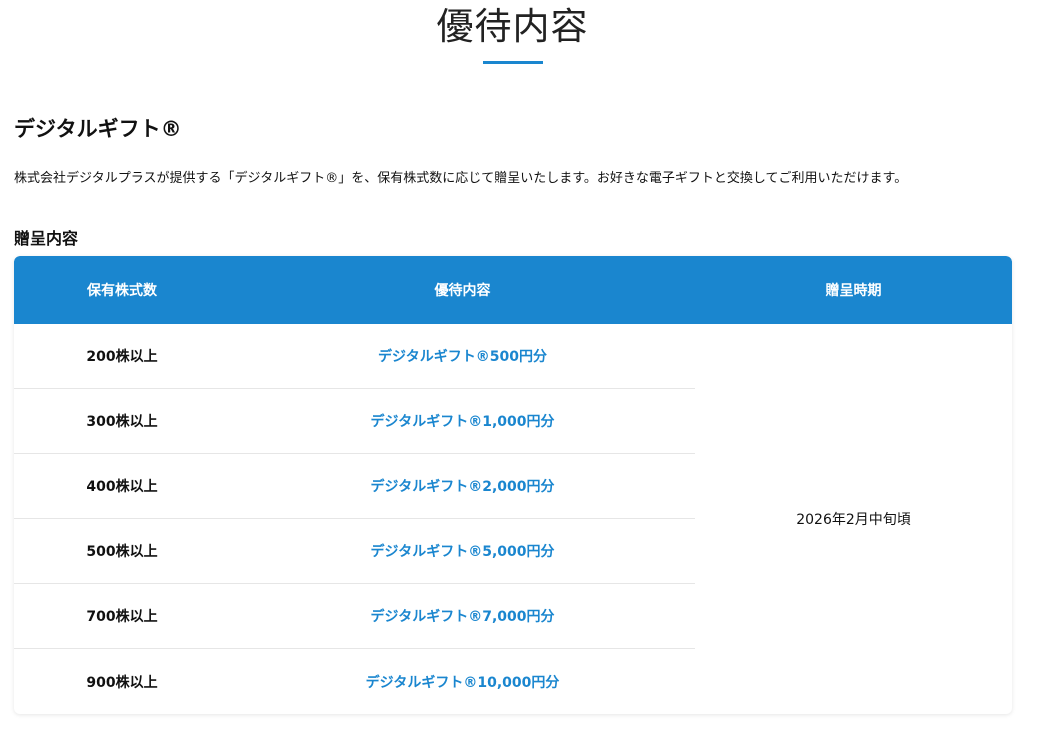  I want to click on shares-cell: 200株以上, so click(122, 357).